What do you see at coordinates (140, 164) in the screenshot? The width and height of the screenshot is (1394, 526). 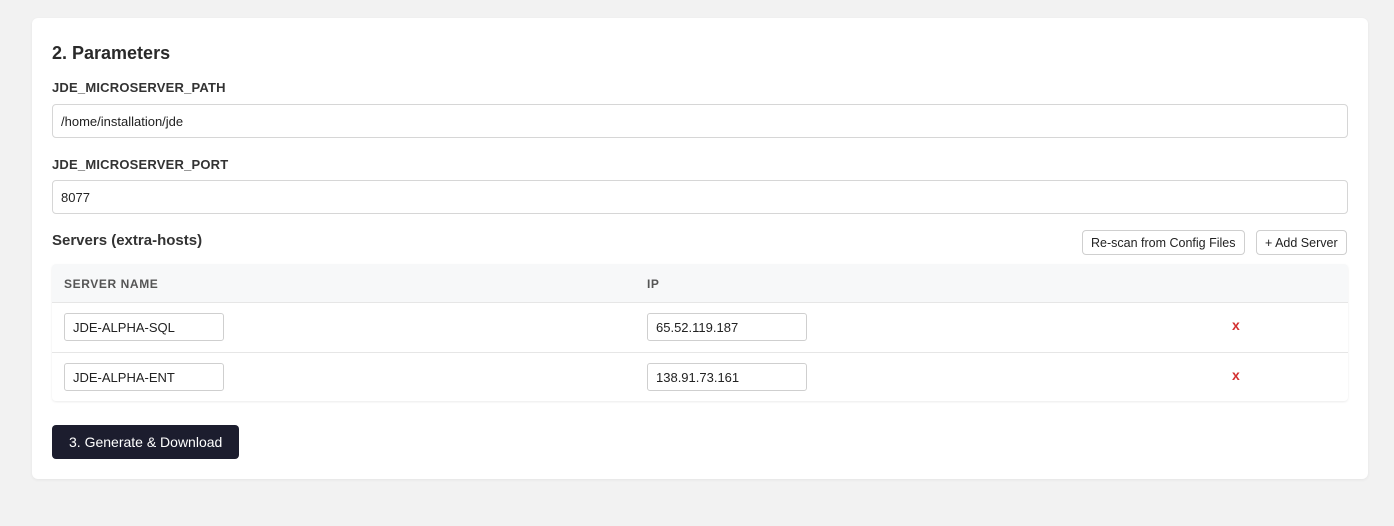 I see `port-label: JDE_MICROSERVER_PORT` at bounding box center [140, 164].